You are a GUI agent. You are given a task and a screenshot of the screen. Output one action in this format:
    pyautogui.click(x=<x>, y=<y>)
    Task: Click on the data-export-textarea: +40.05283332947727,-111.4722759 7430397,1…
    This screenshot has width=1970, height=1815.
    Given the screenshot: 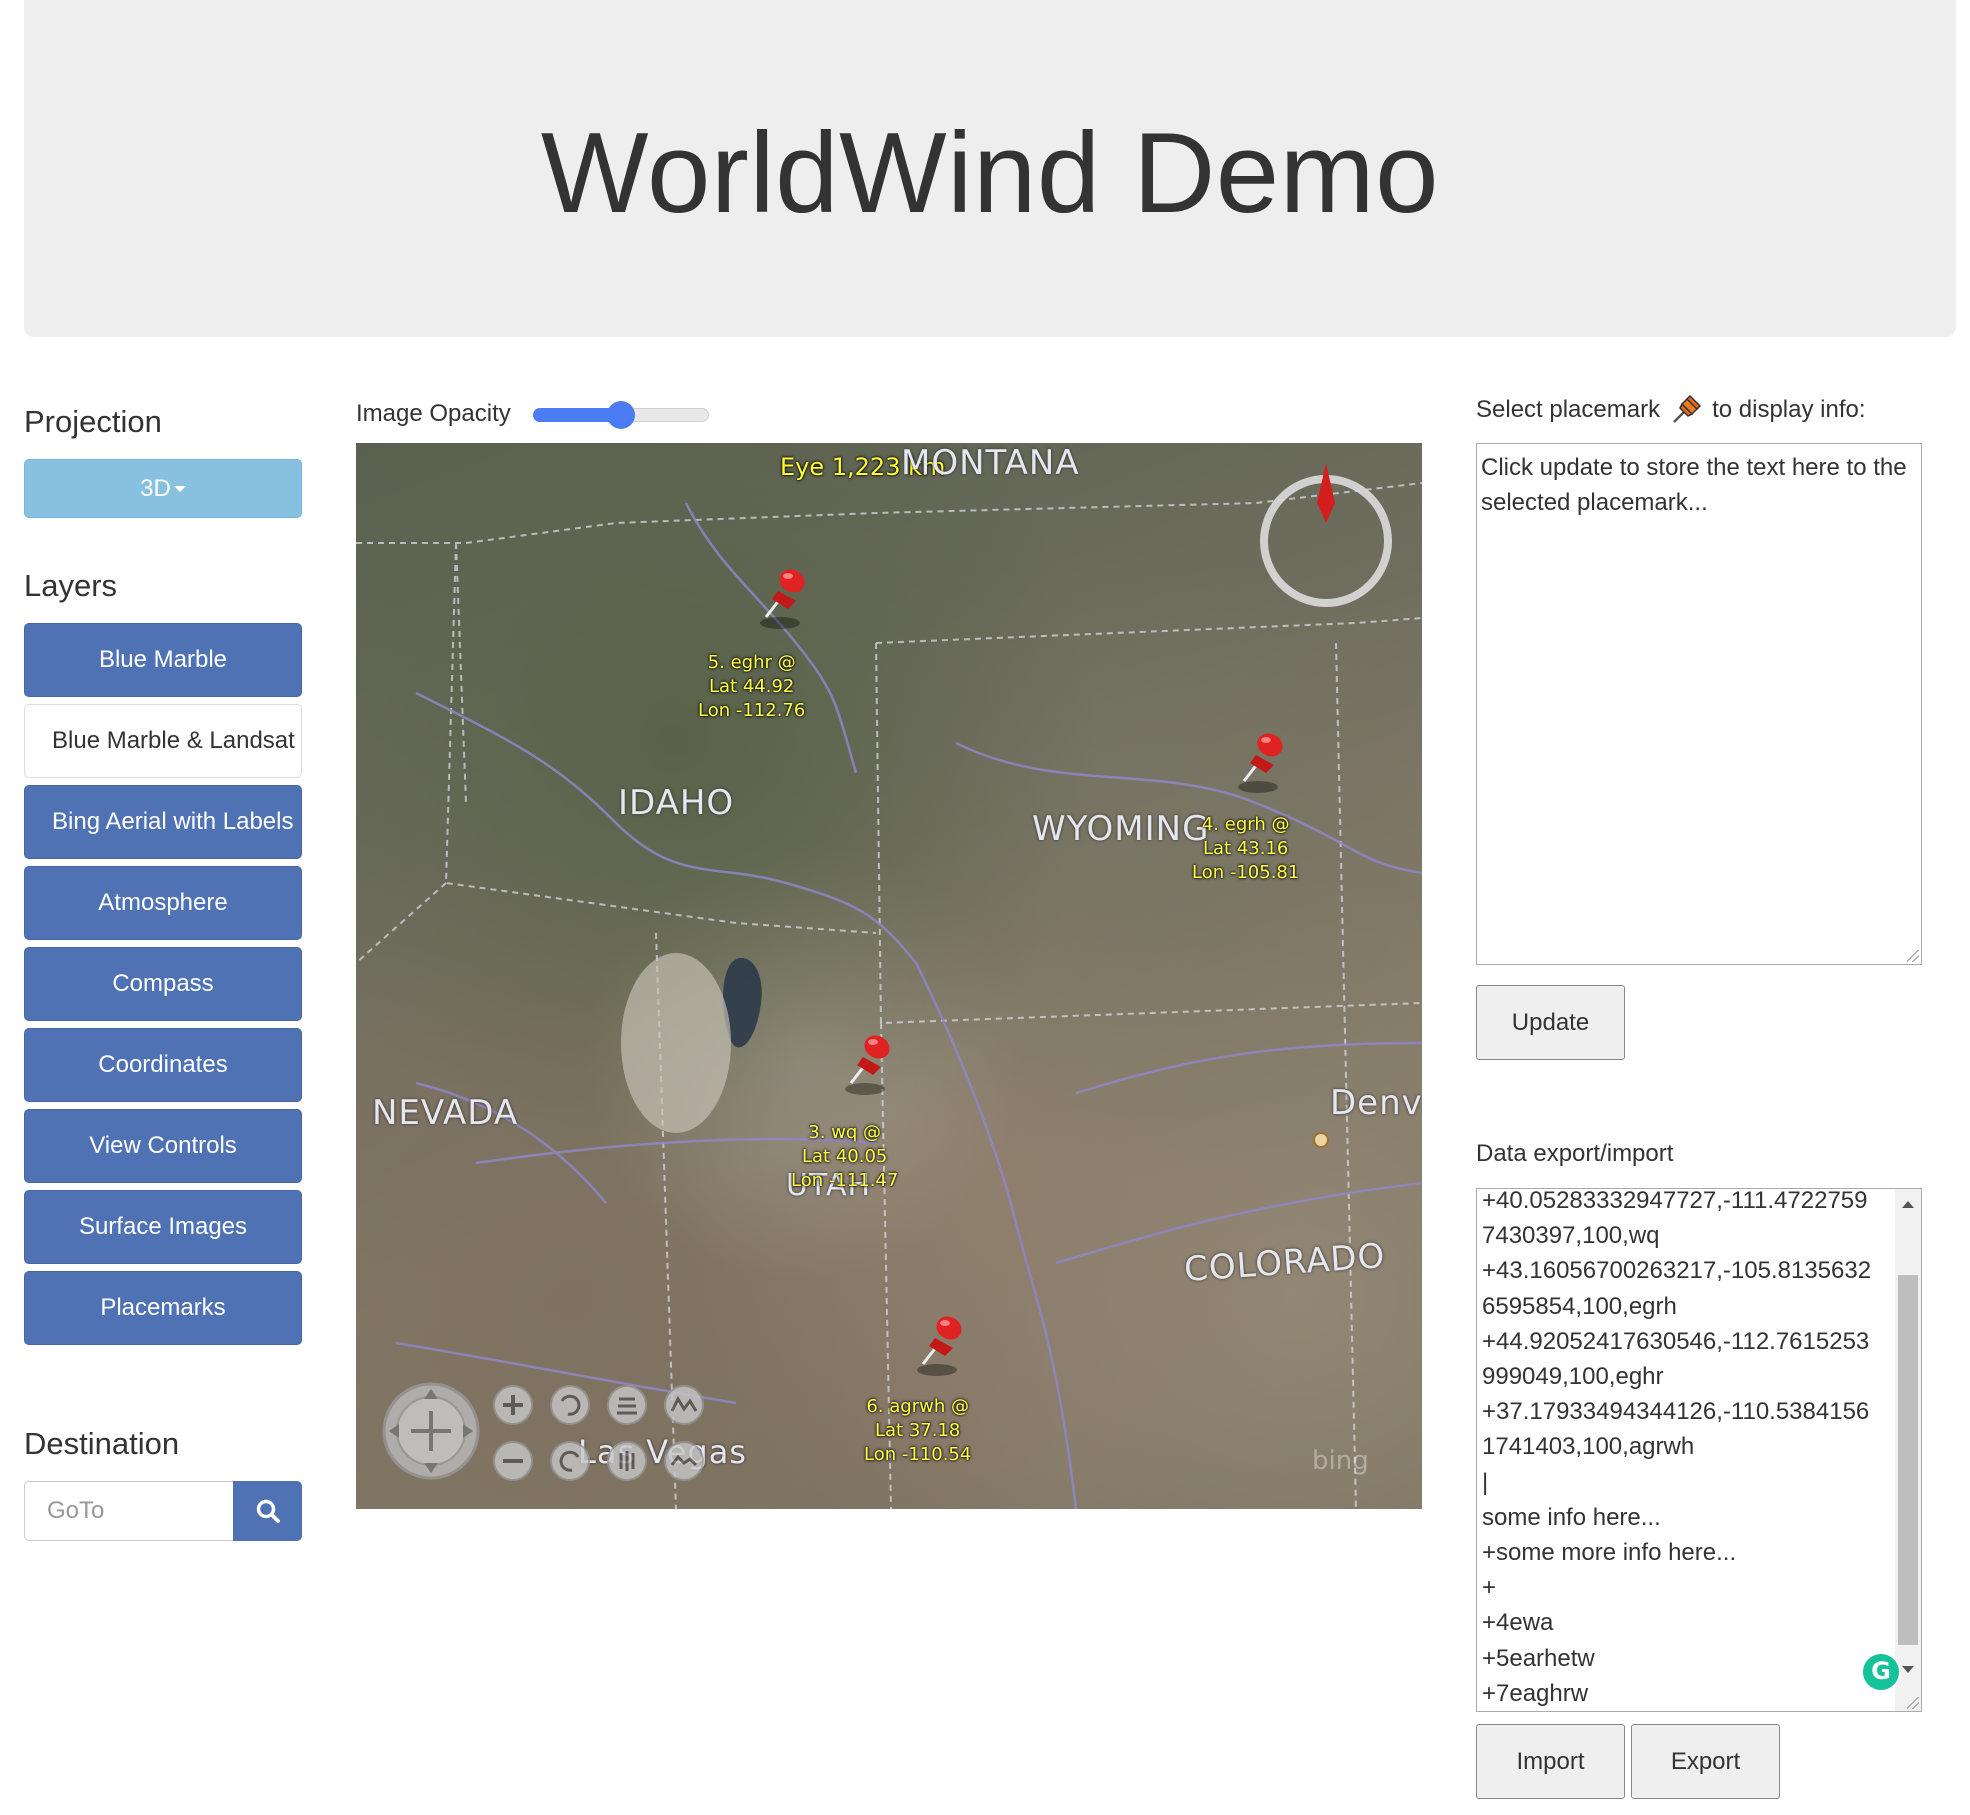 What is the action you would take?
    pyautogui.click(x=1699, y=1450)
    